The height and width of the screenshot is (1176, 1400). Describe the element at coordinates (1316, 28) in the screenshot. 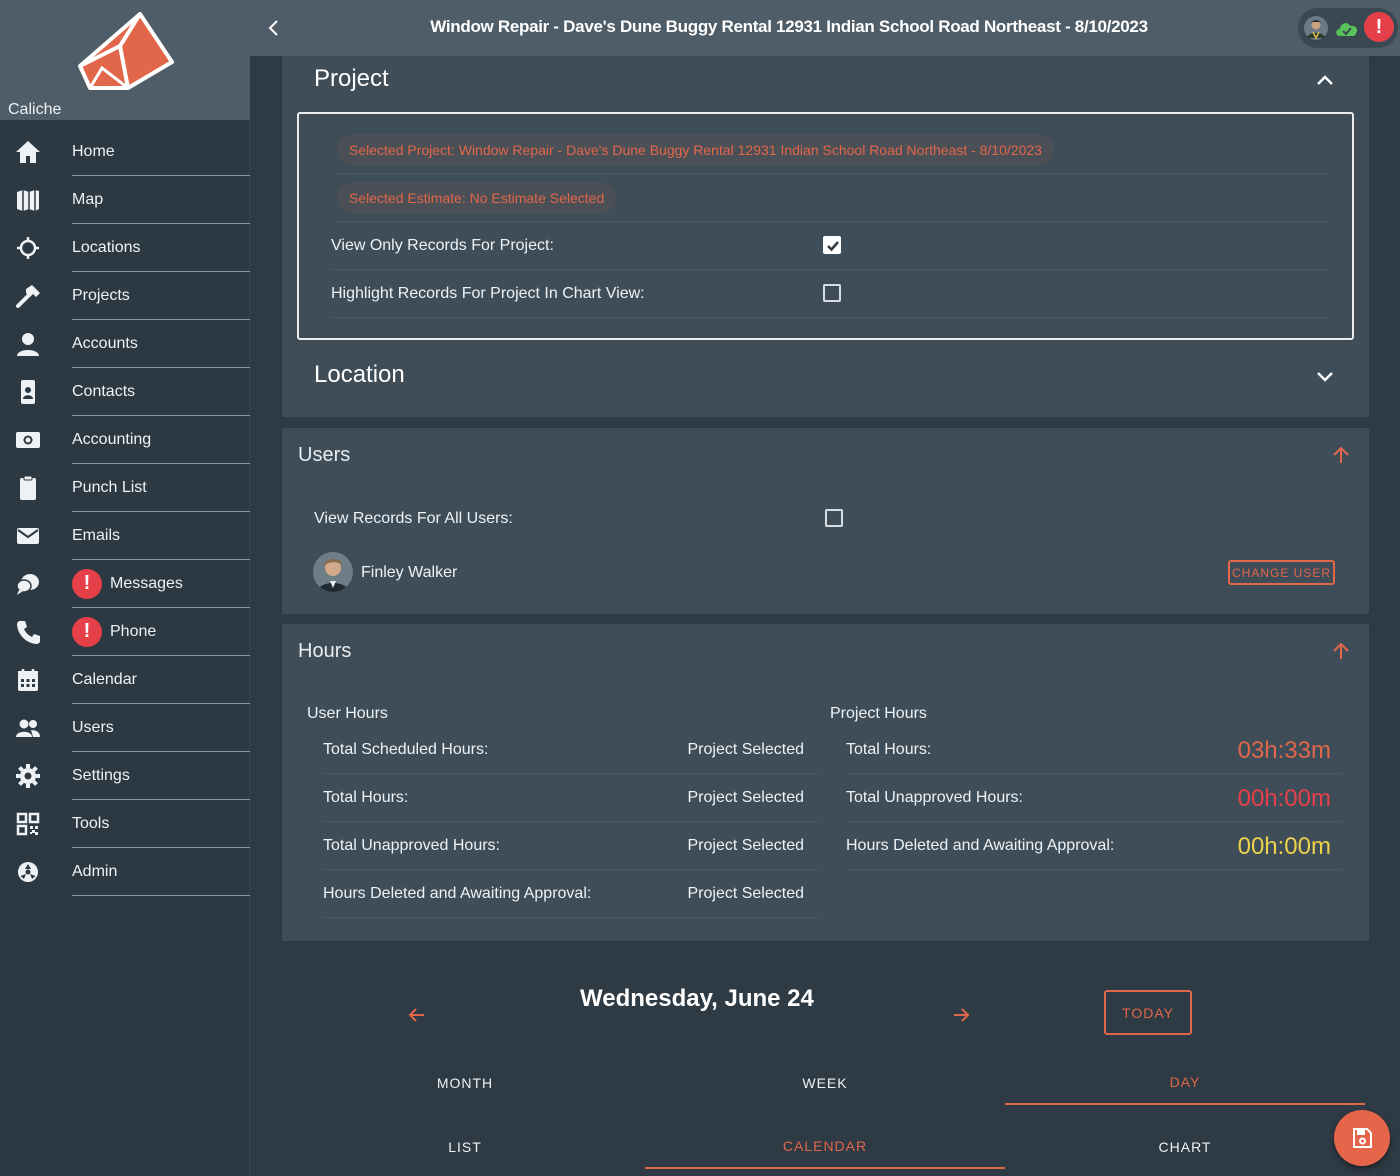

I see `user-avatar-icon` at that location.